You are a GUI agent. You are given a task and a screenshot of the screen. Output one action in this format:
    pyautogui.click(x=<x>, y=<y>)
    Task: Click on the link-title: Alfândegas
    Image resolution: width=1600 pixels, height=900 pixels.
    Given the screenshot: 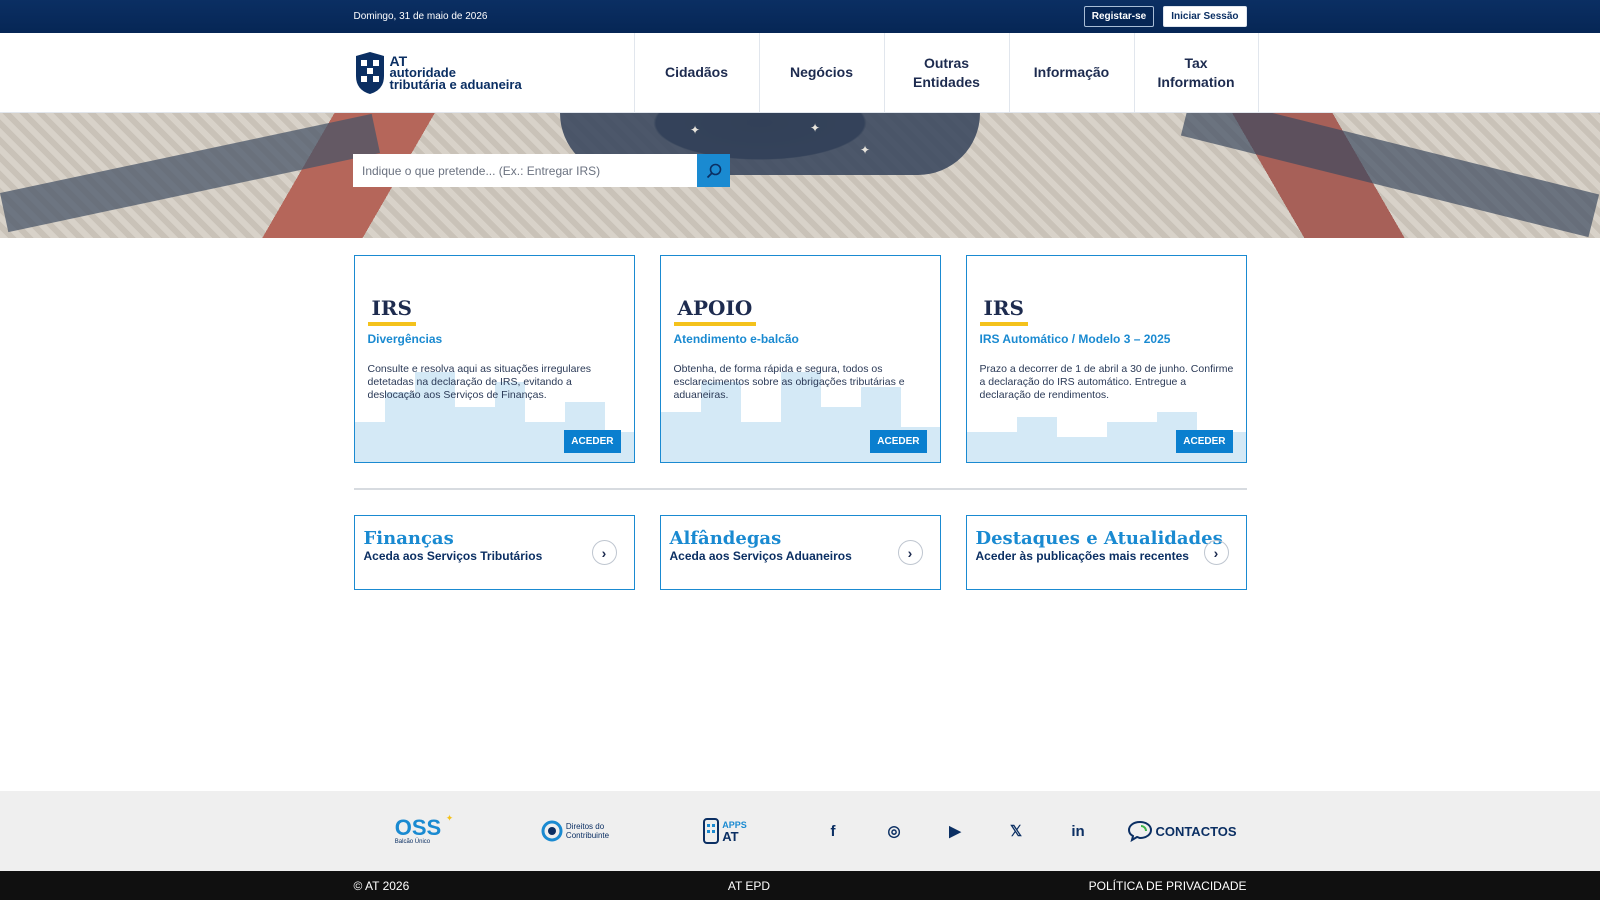 What is the action you would take?
    pyautogui.click(x=725, y=538)
    